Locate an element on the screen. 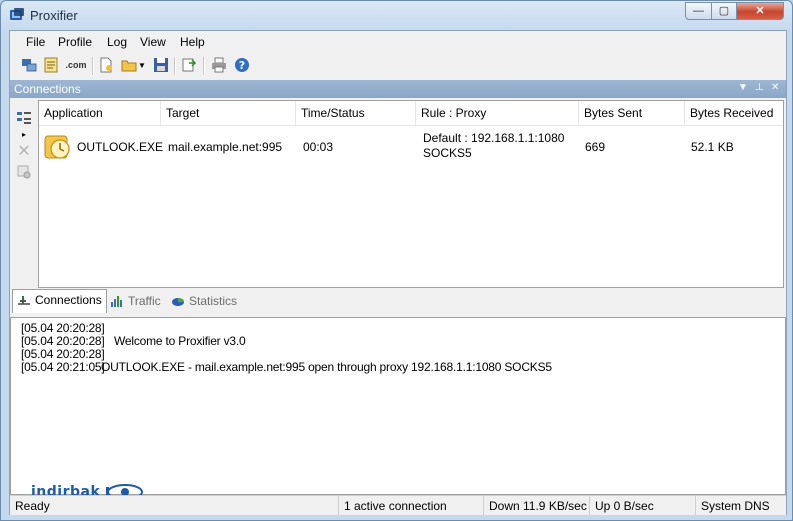 The height and width of the screenshot is (521, 793). outlook-icon is located at coordinates (57, 147).